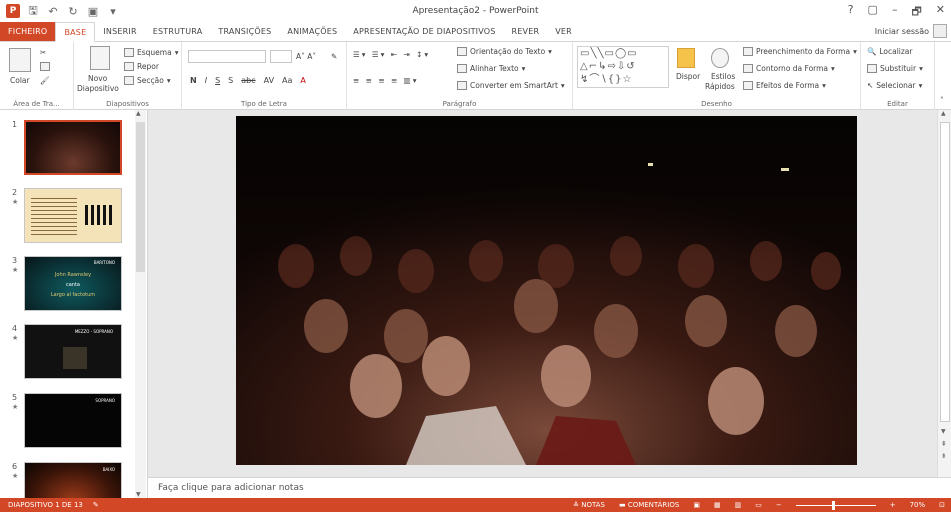 The image size is (951, 512). I want to click on zoom-in-icon: +, so click(893, 505).